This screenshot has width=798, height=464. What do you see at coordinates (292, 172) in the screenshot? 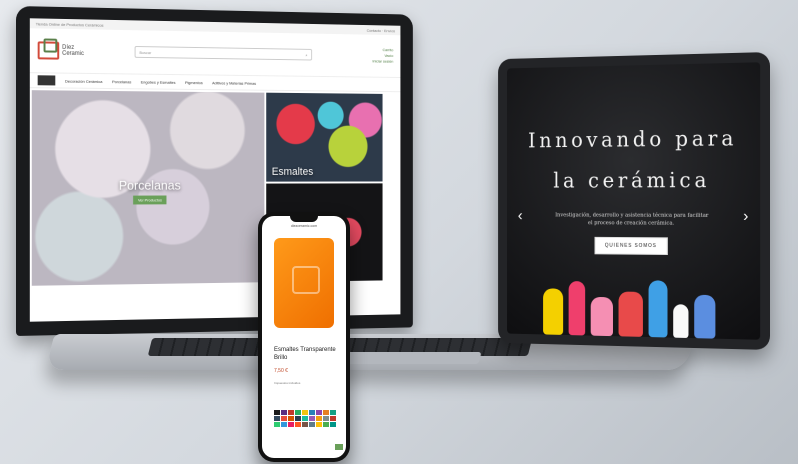
I see `tile-esmaltes-label: Esmaltes` at bounding box center [292, 172].